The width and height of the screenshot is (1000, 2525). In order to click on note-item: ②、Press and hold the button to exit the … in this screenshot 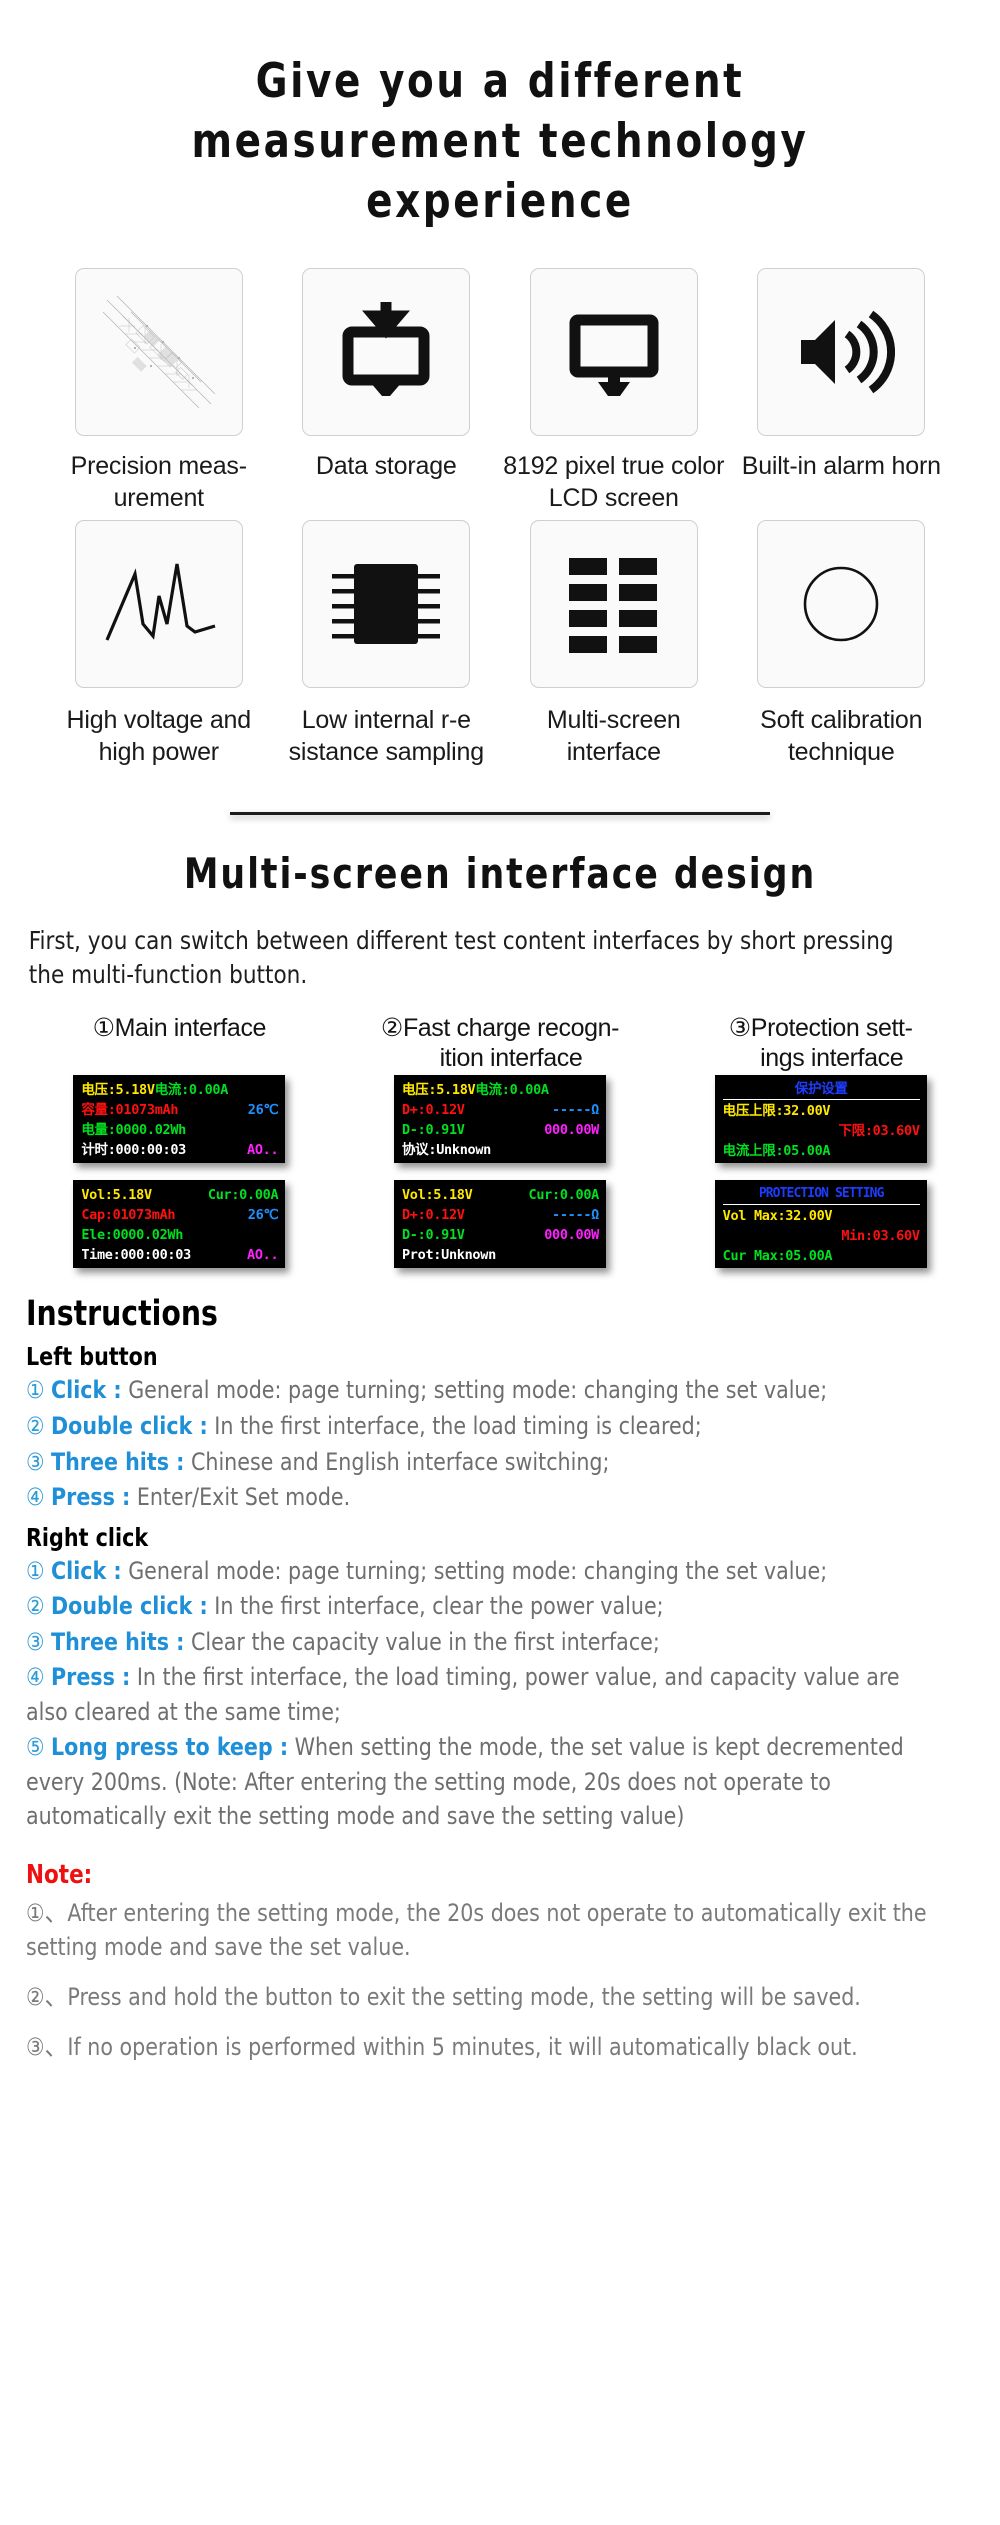, I will do `click(443, 1997)`.